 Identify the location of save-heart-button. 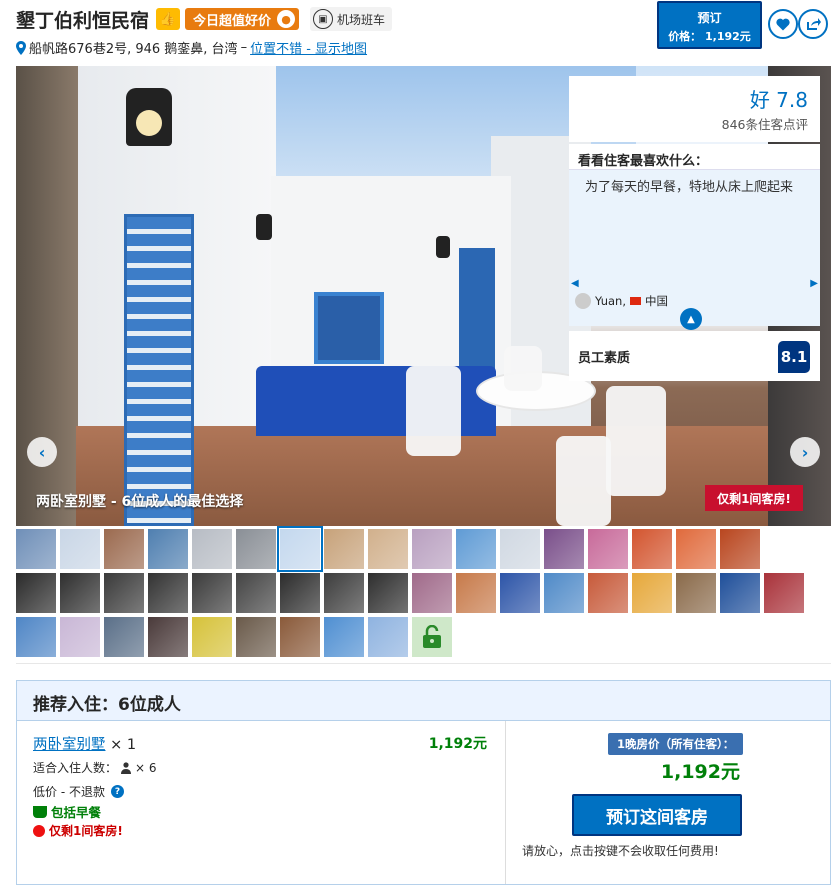
(783, 24).